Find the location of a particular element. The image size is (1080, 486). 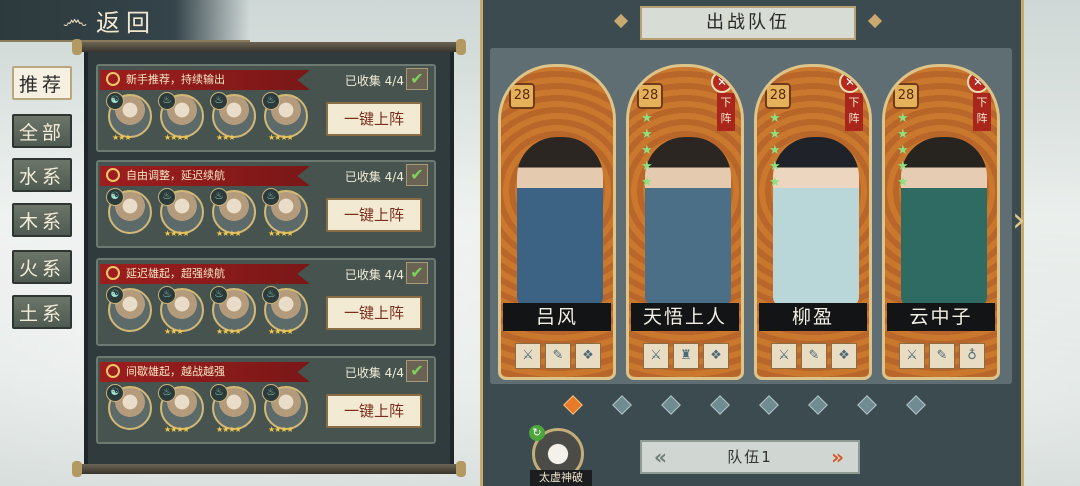

team-title-ribbon: 自由调整，延迟续航 is located at coordinates (205, 176).